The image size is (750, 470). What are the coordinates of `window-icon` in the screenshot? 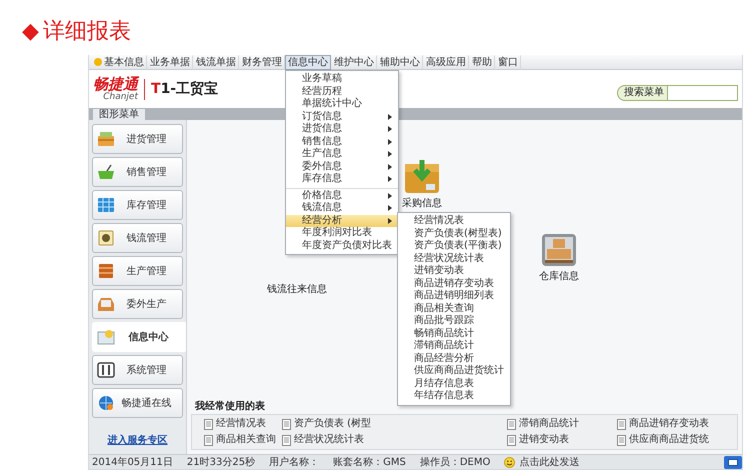 It's located at (733, 462).